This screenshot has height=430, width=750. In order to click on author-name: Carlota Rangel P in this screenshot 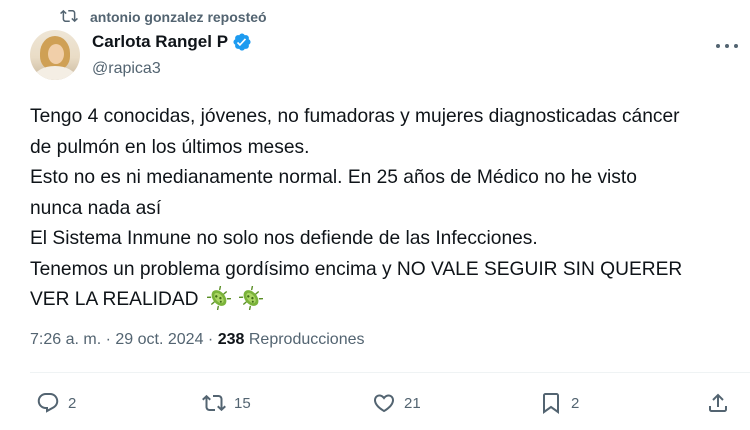, I will do `click(160, 42)`.